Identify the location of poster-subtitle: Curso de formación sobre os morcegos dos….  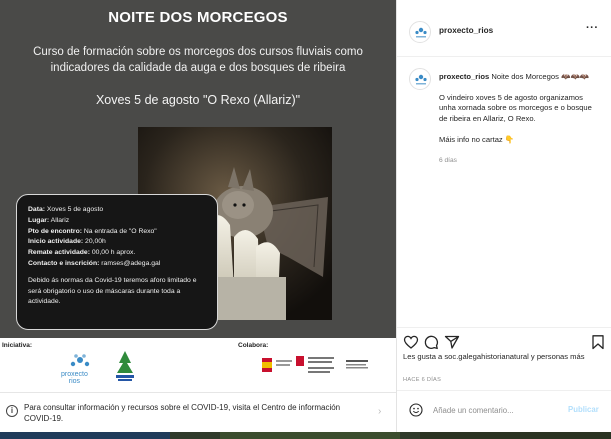
(198, 60).